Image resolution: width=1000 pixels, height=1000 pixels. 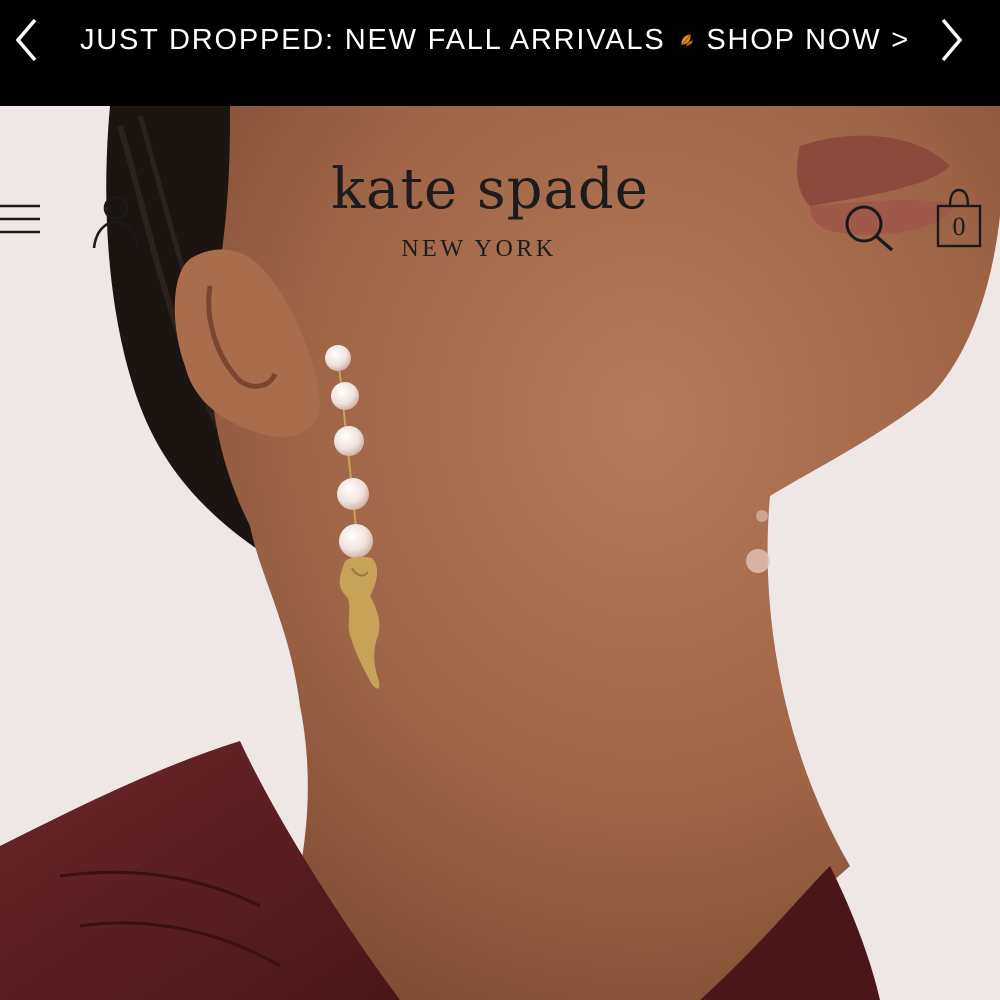 I want to click on hamburger-menu-icon, so click(x=20, y=219).